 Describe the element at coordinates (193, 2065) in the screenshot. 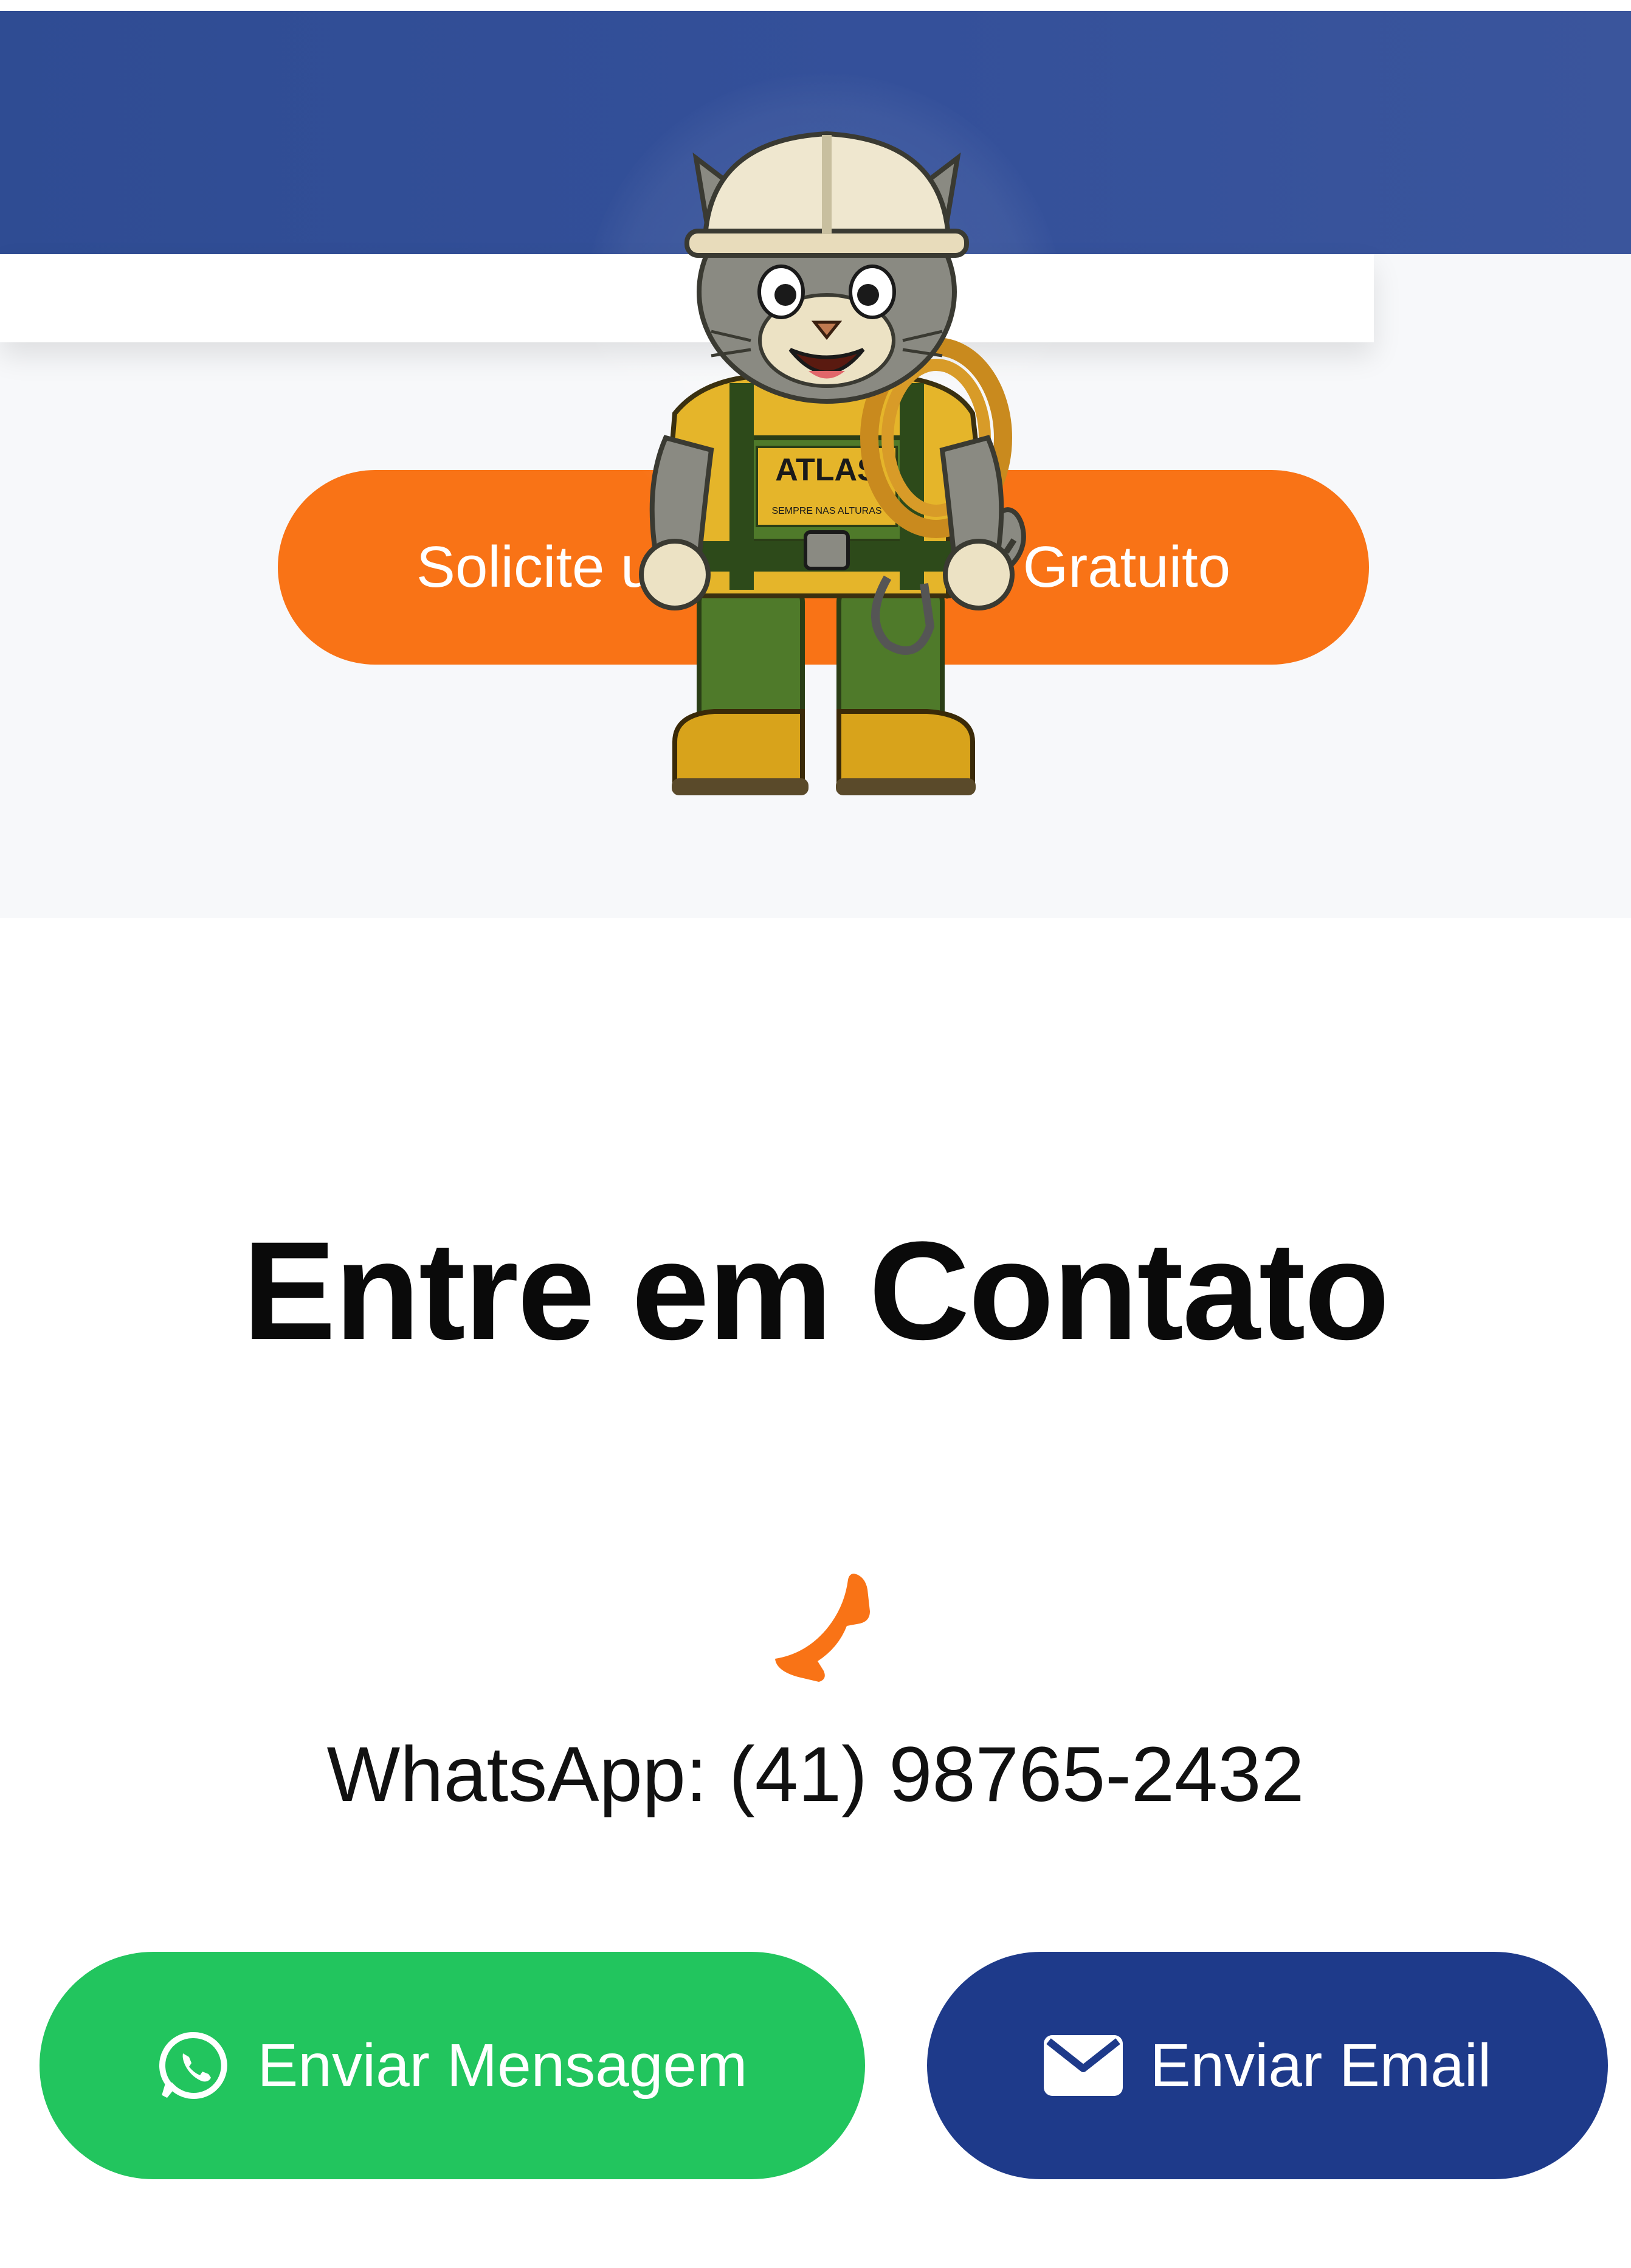

I see `whatsapp-icon` at that location.